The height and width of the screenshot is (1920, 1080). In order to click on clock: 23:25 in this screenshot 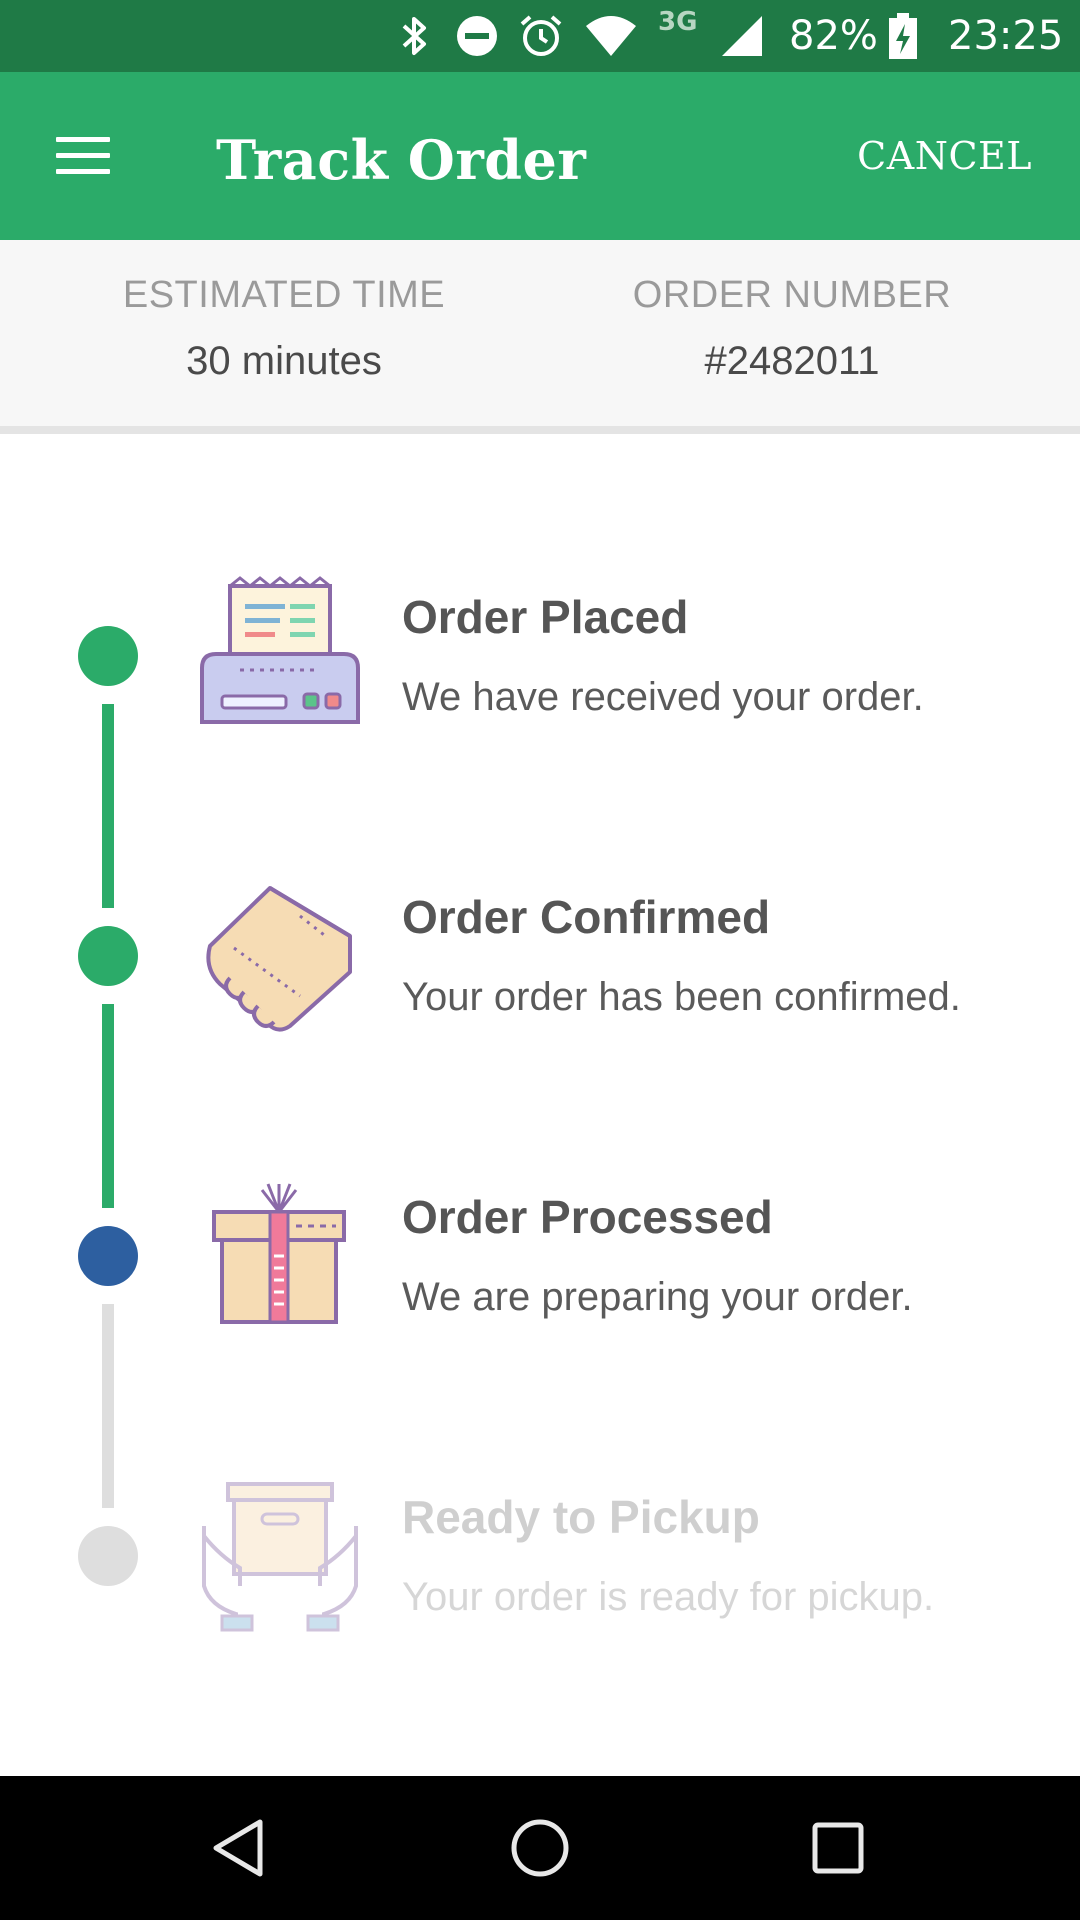, I will do `click(1006, 36)`.